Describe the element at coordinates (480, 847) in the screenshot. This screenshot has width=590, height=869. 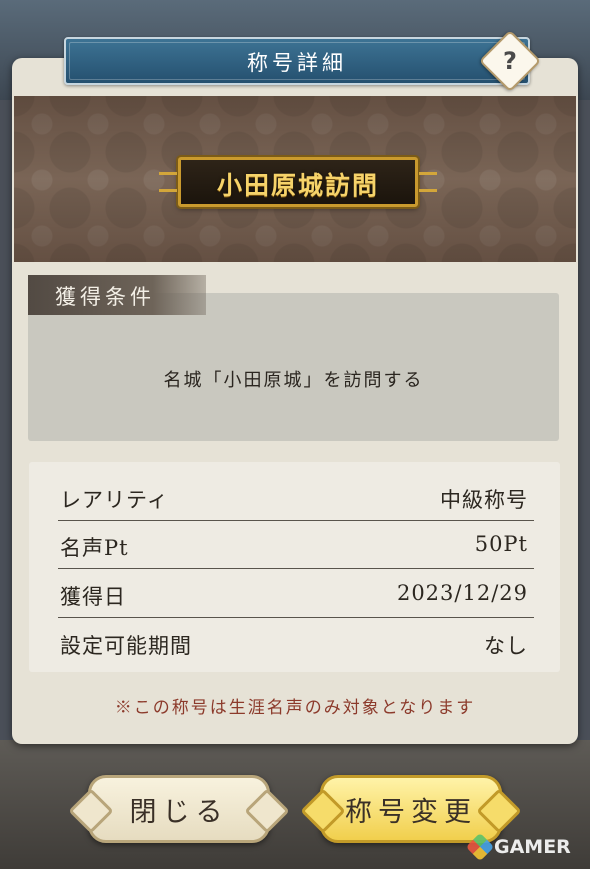
I see `gamer-logo-icon` at that location.